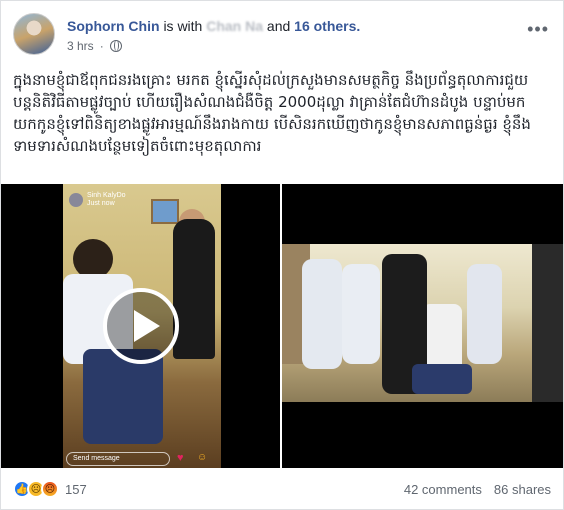 The image size is (564, 510). I want to click on post-footer: 👍 ☹ ☹ 157 42 comments 86 shares, so click(282, 489).